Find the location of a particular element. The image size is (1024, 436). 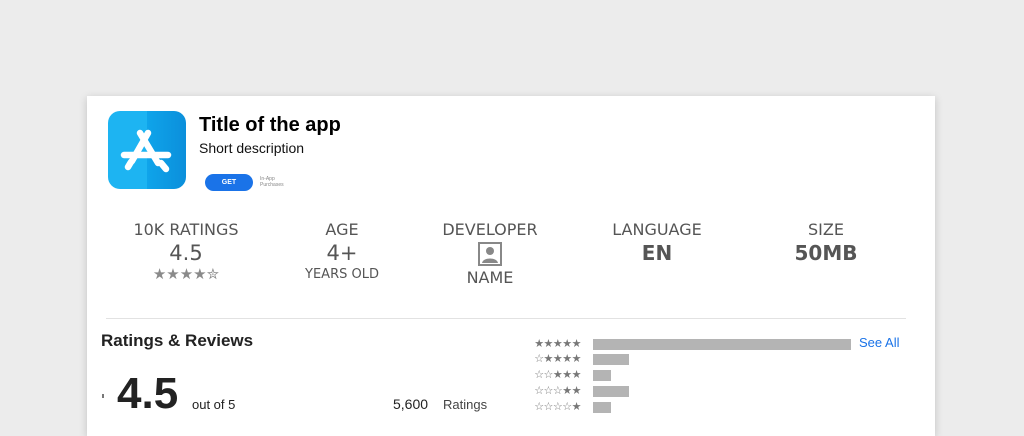

ratings-reviews-title: Ratings & Reviews is located at coordinates (177, 340).